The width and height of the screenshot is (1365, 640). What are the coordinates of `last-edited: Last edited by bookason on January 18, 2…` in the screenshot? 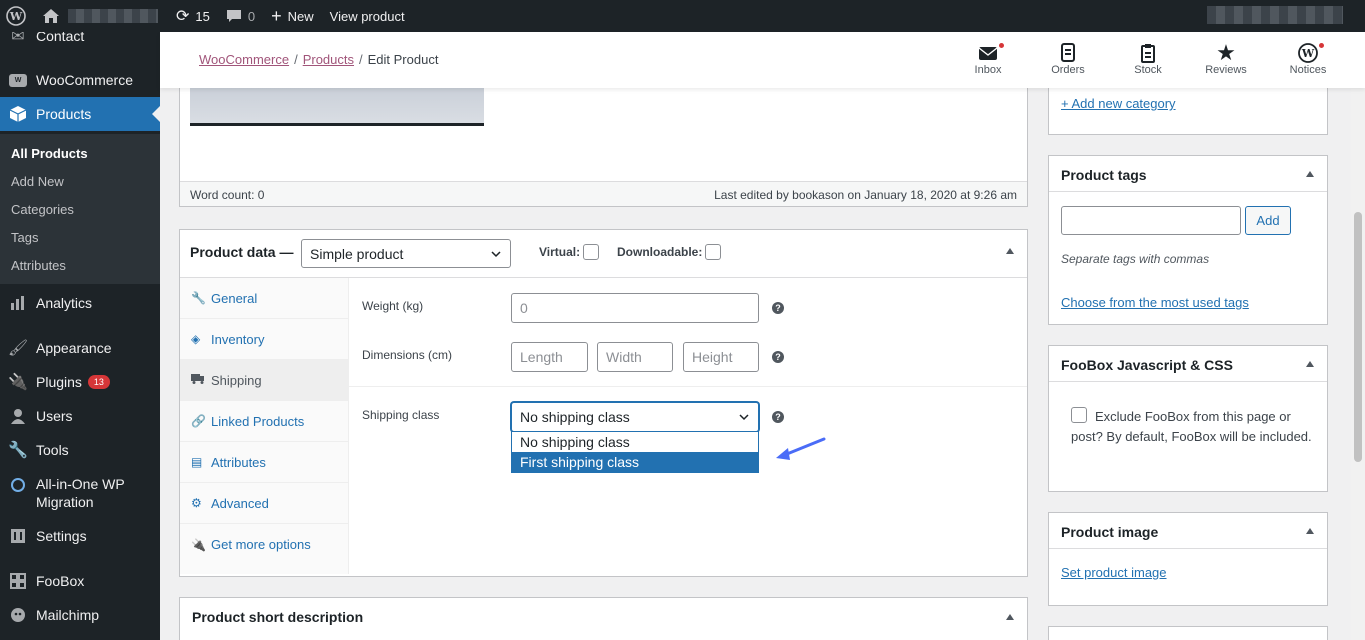 It's located at (865, 195).